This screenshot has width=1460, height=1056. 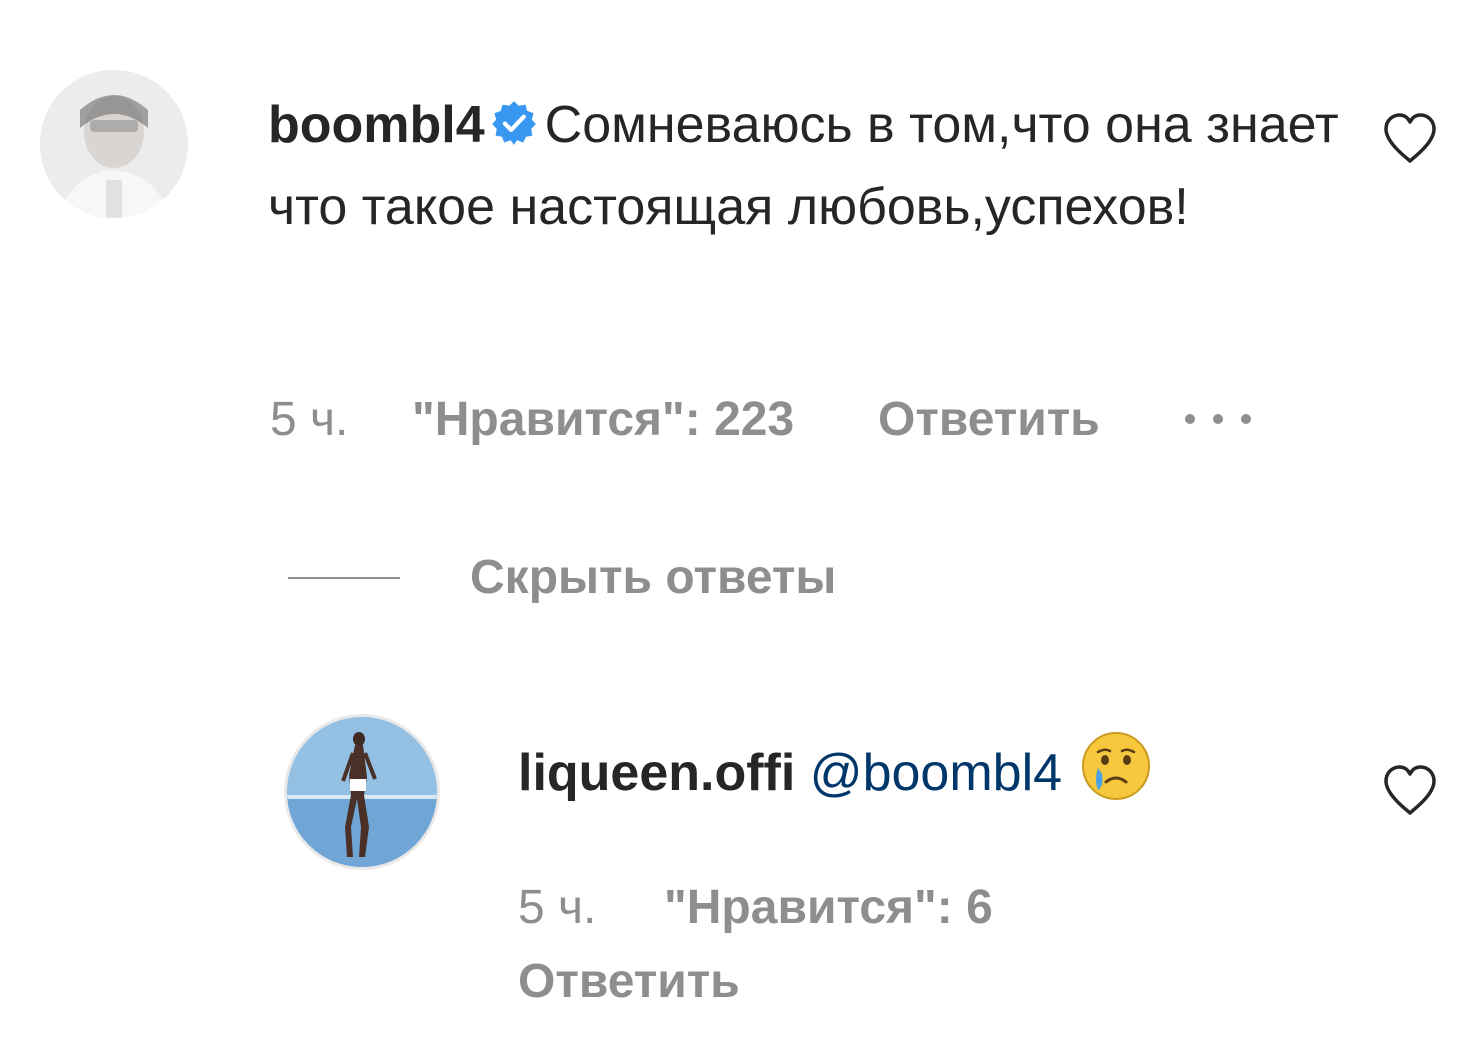 What do you see at coordinates (629, 981) in the screenshot?
I see `reply-reply-button: Ответить` at bounding box center [629, 981].